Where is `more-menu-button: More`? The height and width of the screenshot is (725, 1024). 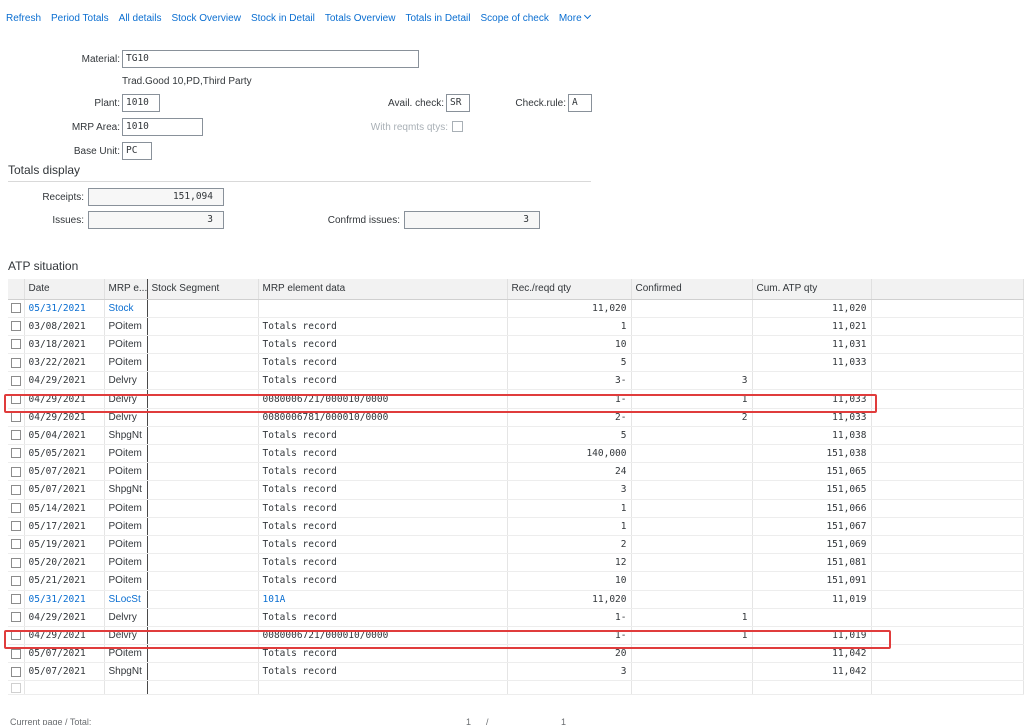 more-menu-button: More is located at coordinates (574, 17).